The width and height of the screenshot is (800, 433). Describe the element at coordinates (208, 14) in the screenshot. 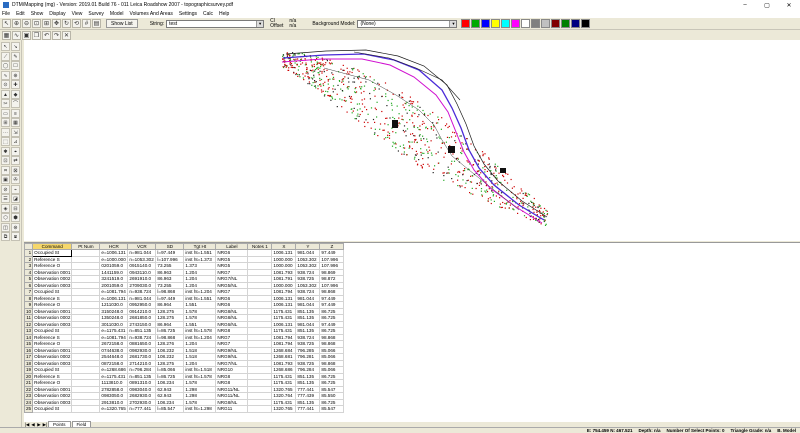

I see `menu-calc: Calc` at that location.